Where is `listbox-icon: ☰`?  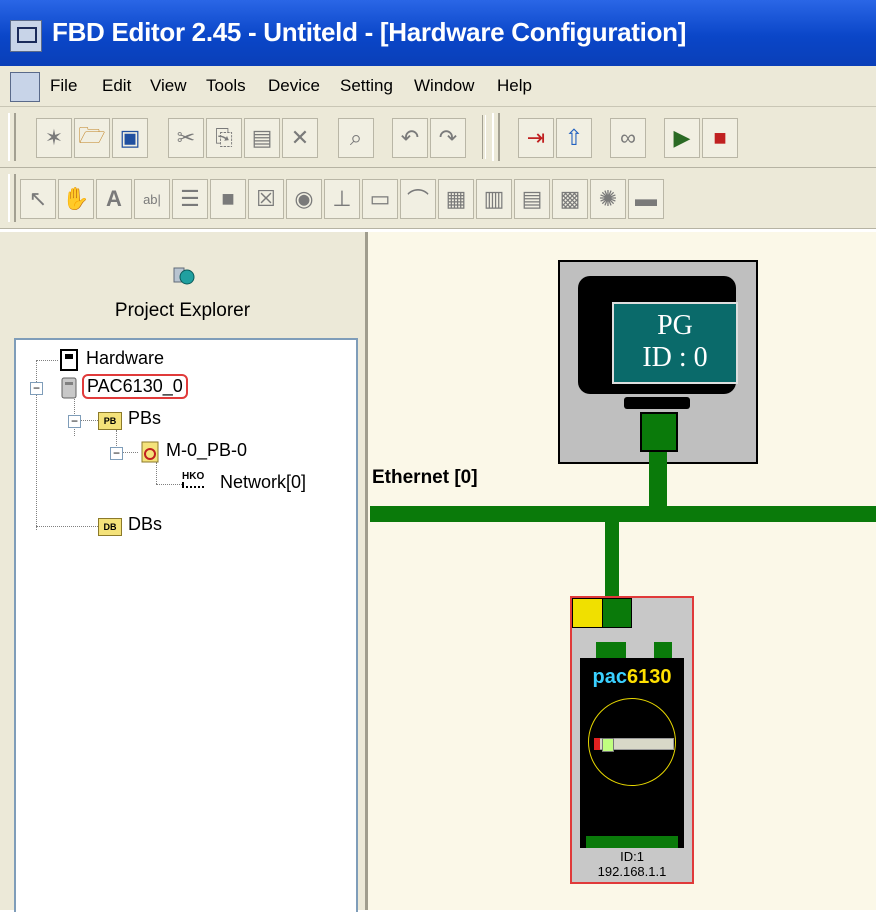 listbox-icon: ☰ is located at coordinates (190, 199).